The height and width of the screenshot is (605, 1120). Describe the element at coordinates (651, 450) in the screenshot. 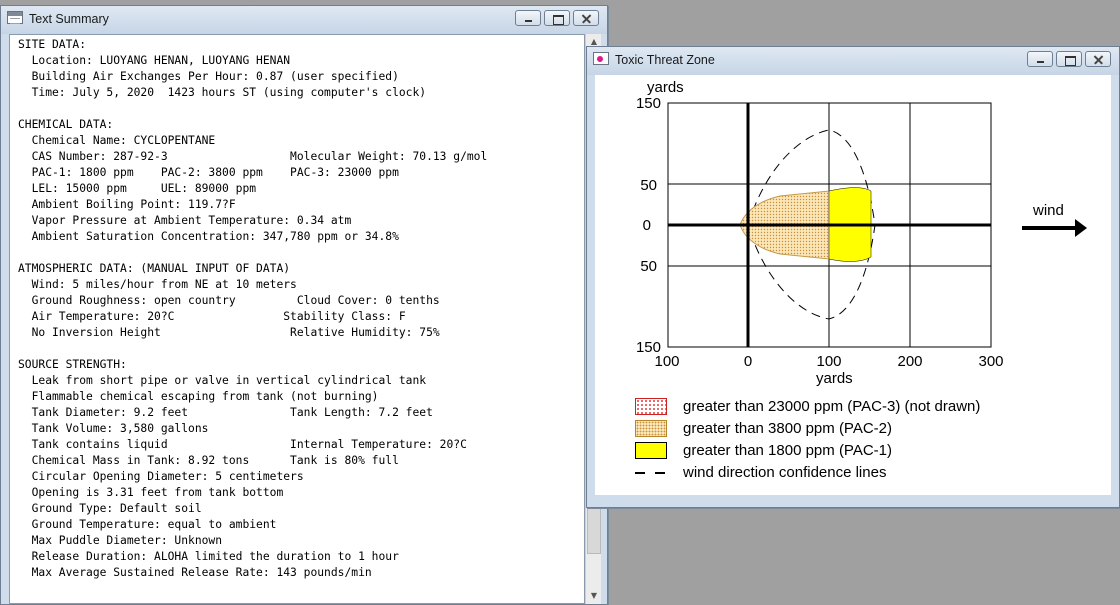

I see `pac1-swatch-icon` at that location.